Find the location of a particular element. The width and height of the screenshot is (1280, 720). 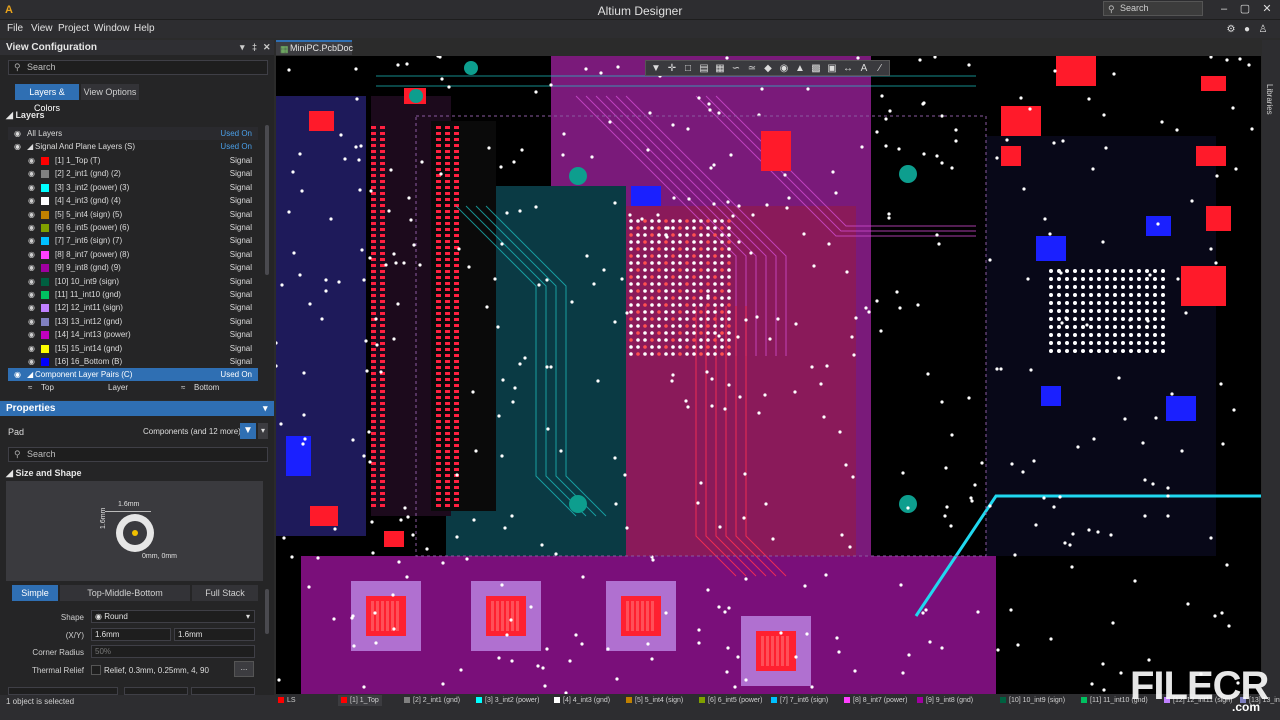

layer-row: ◉ [2] 2_int1 (gnd) (2) Signal is located at coordinates (133, 173).